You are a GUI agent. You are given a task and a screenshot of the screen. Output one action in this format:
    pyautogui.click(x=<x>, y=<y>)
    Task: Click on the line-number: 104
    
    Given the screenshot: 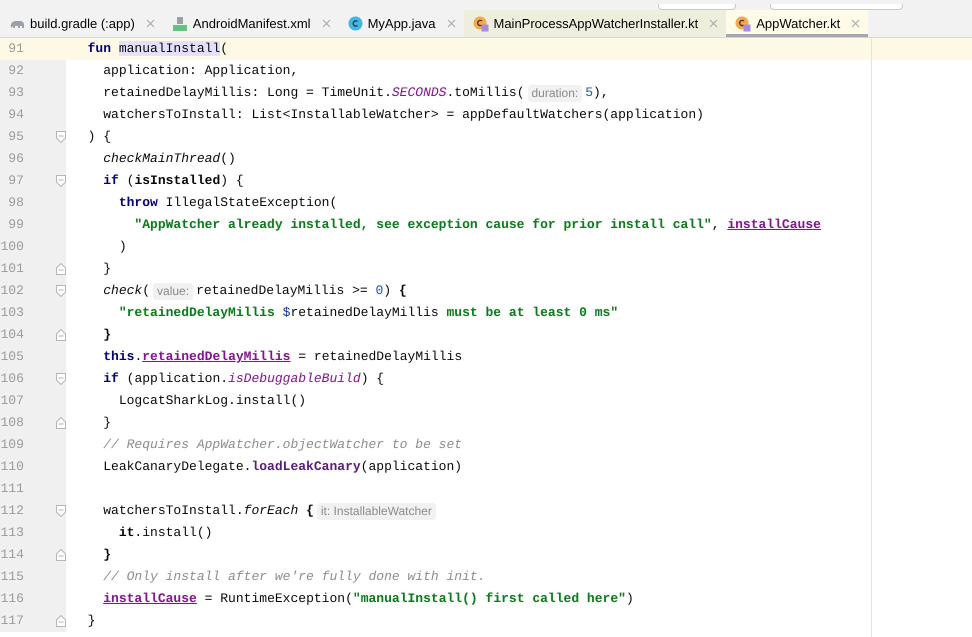 What is the action you would take?
    pyautogui.click(x=12, y=335)
    